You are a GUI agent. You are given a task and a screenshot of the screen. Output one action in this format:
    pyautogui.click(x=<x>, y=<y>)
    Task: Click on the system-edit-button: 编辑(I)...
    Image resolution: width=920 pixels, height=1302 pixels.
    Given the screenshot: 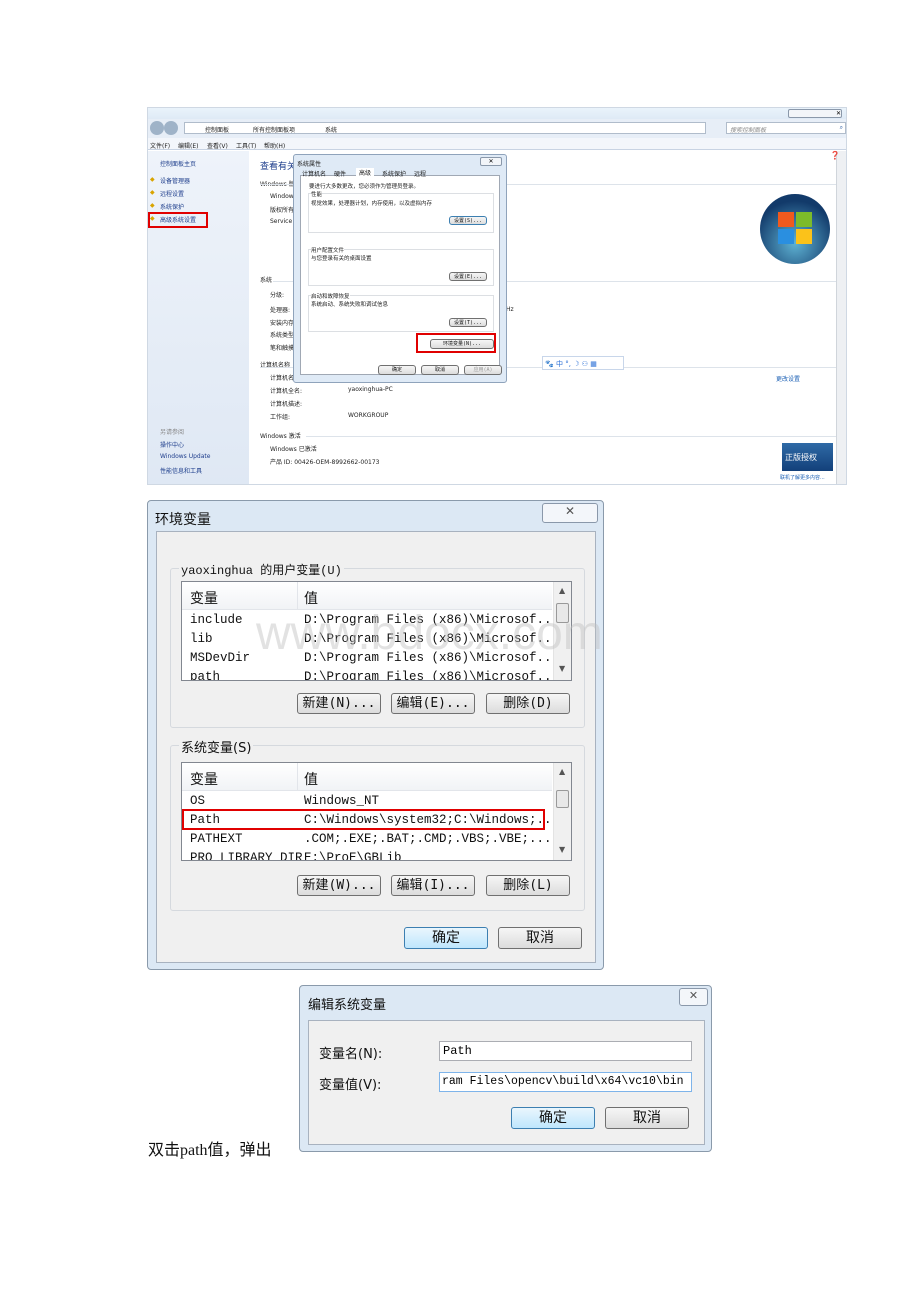 What is the action you would take?
    pyautogui.click(x=433, y=885)
    